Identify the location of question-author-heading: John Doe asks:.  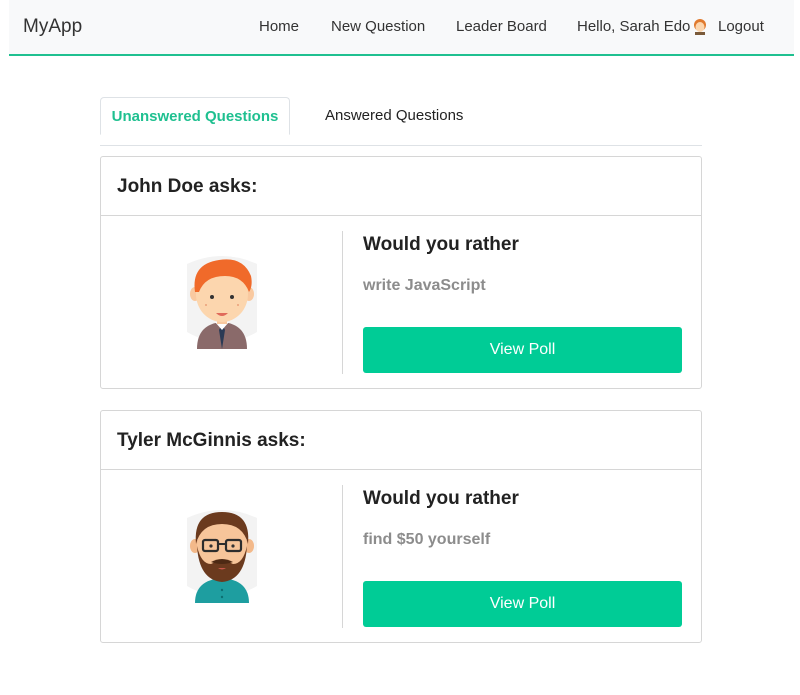
(401, 186).